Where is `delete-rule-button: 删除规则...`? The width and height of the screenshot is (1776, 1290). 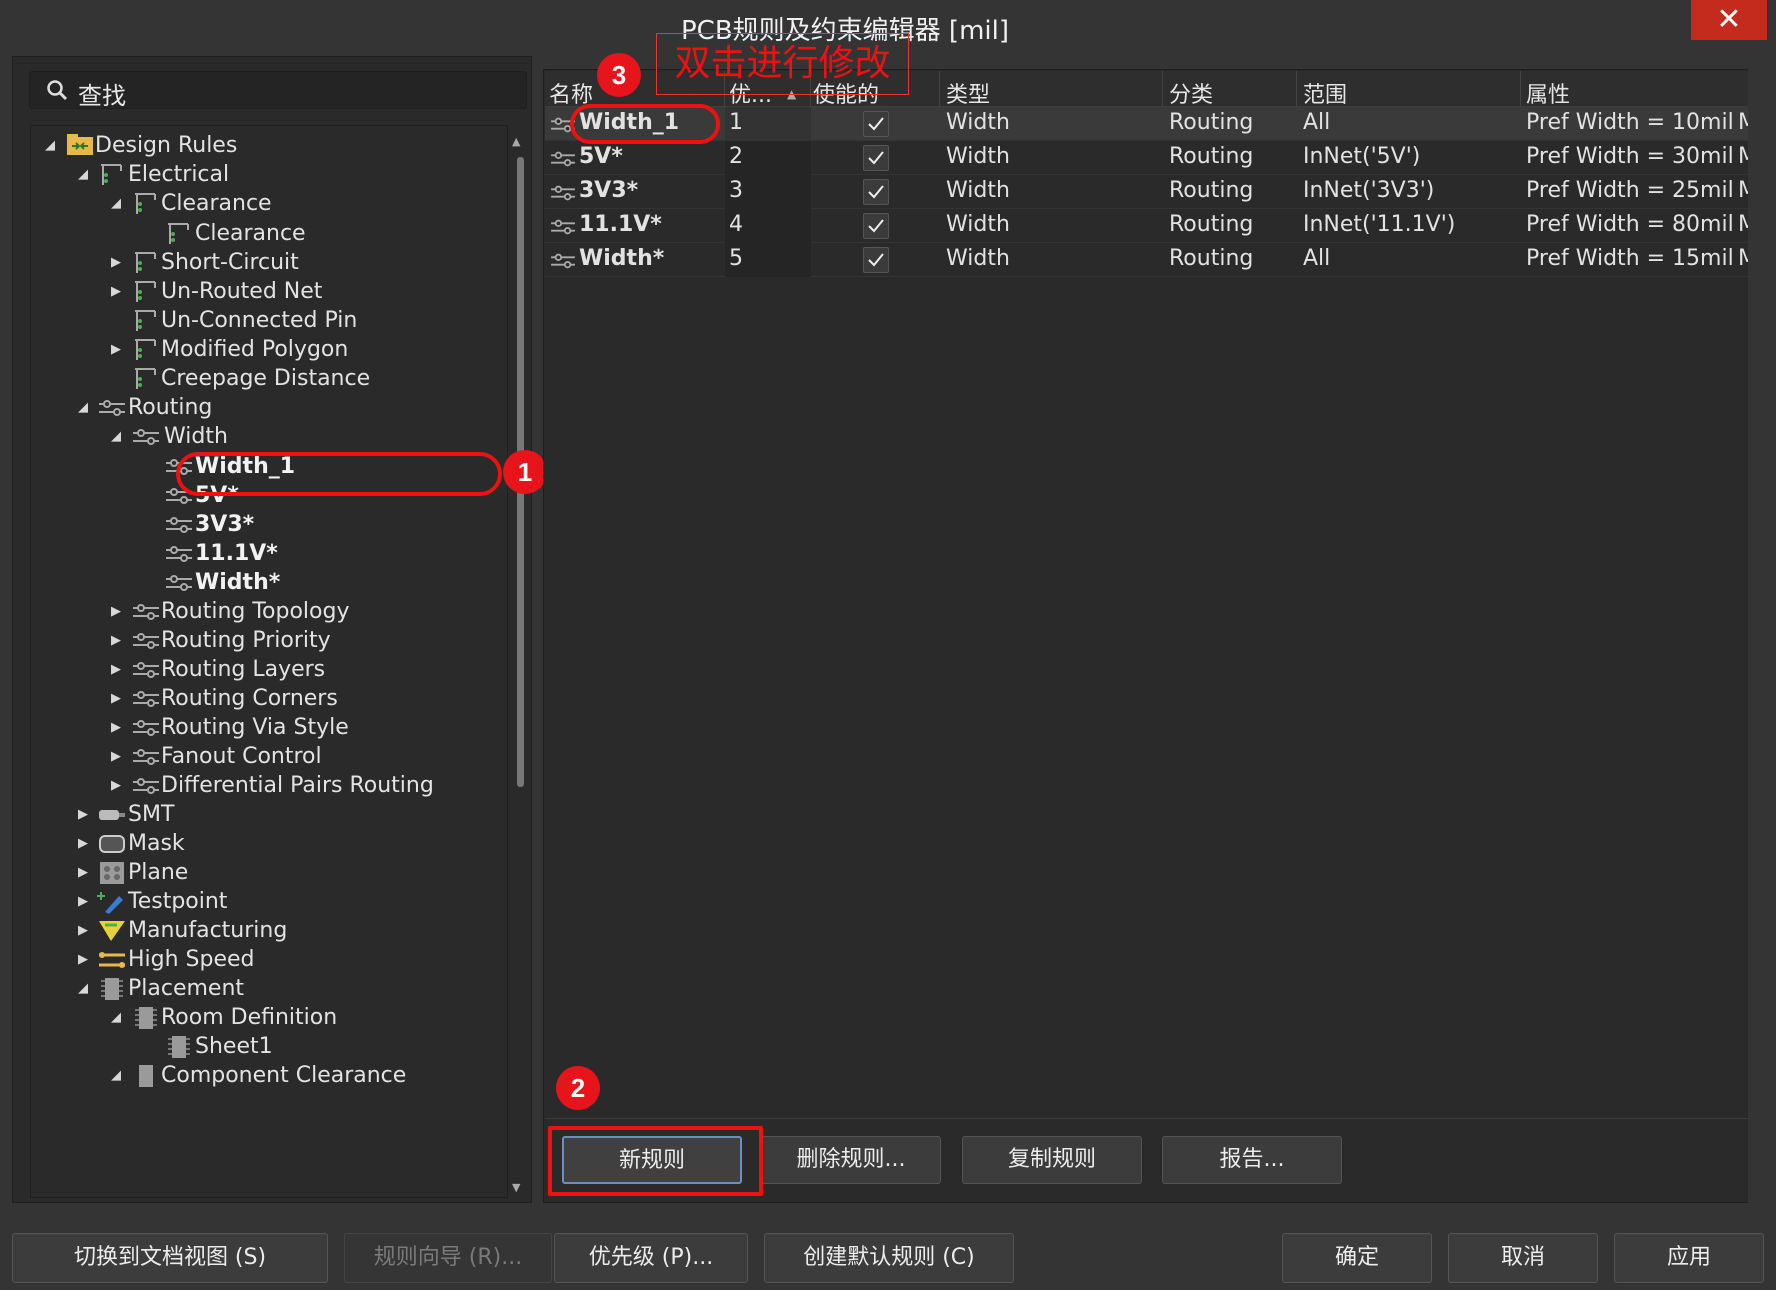
delete-rule-button: 删除规则... is located at coordinates (851, 1160).